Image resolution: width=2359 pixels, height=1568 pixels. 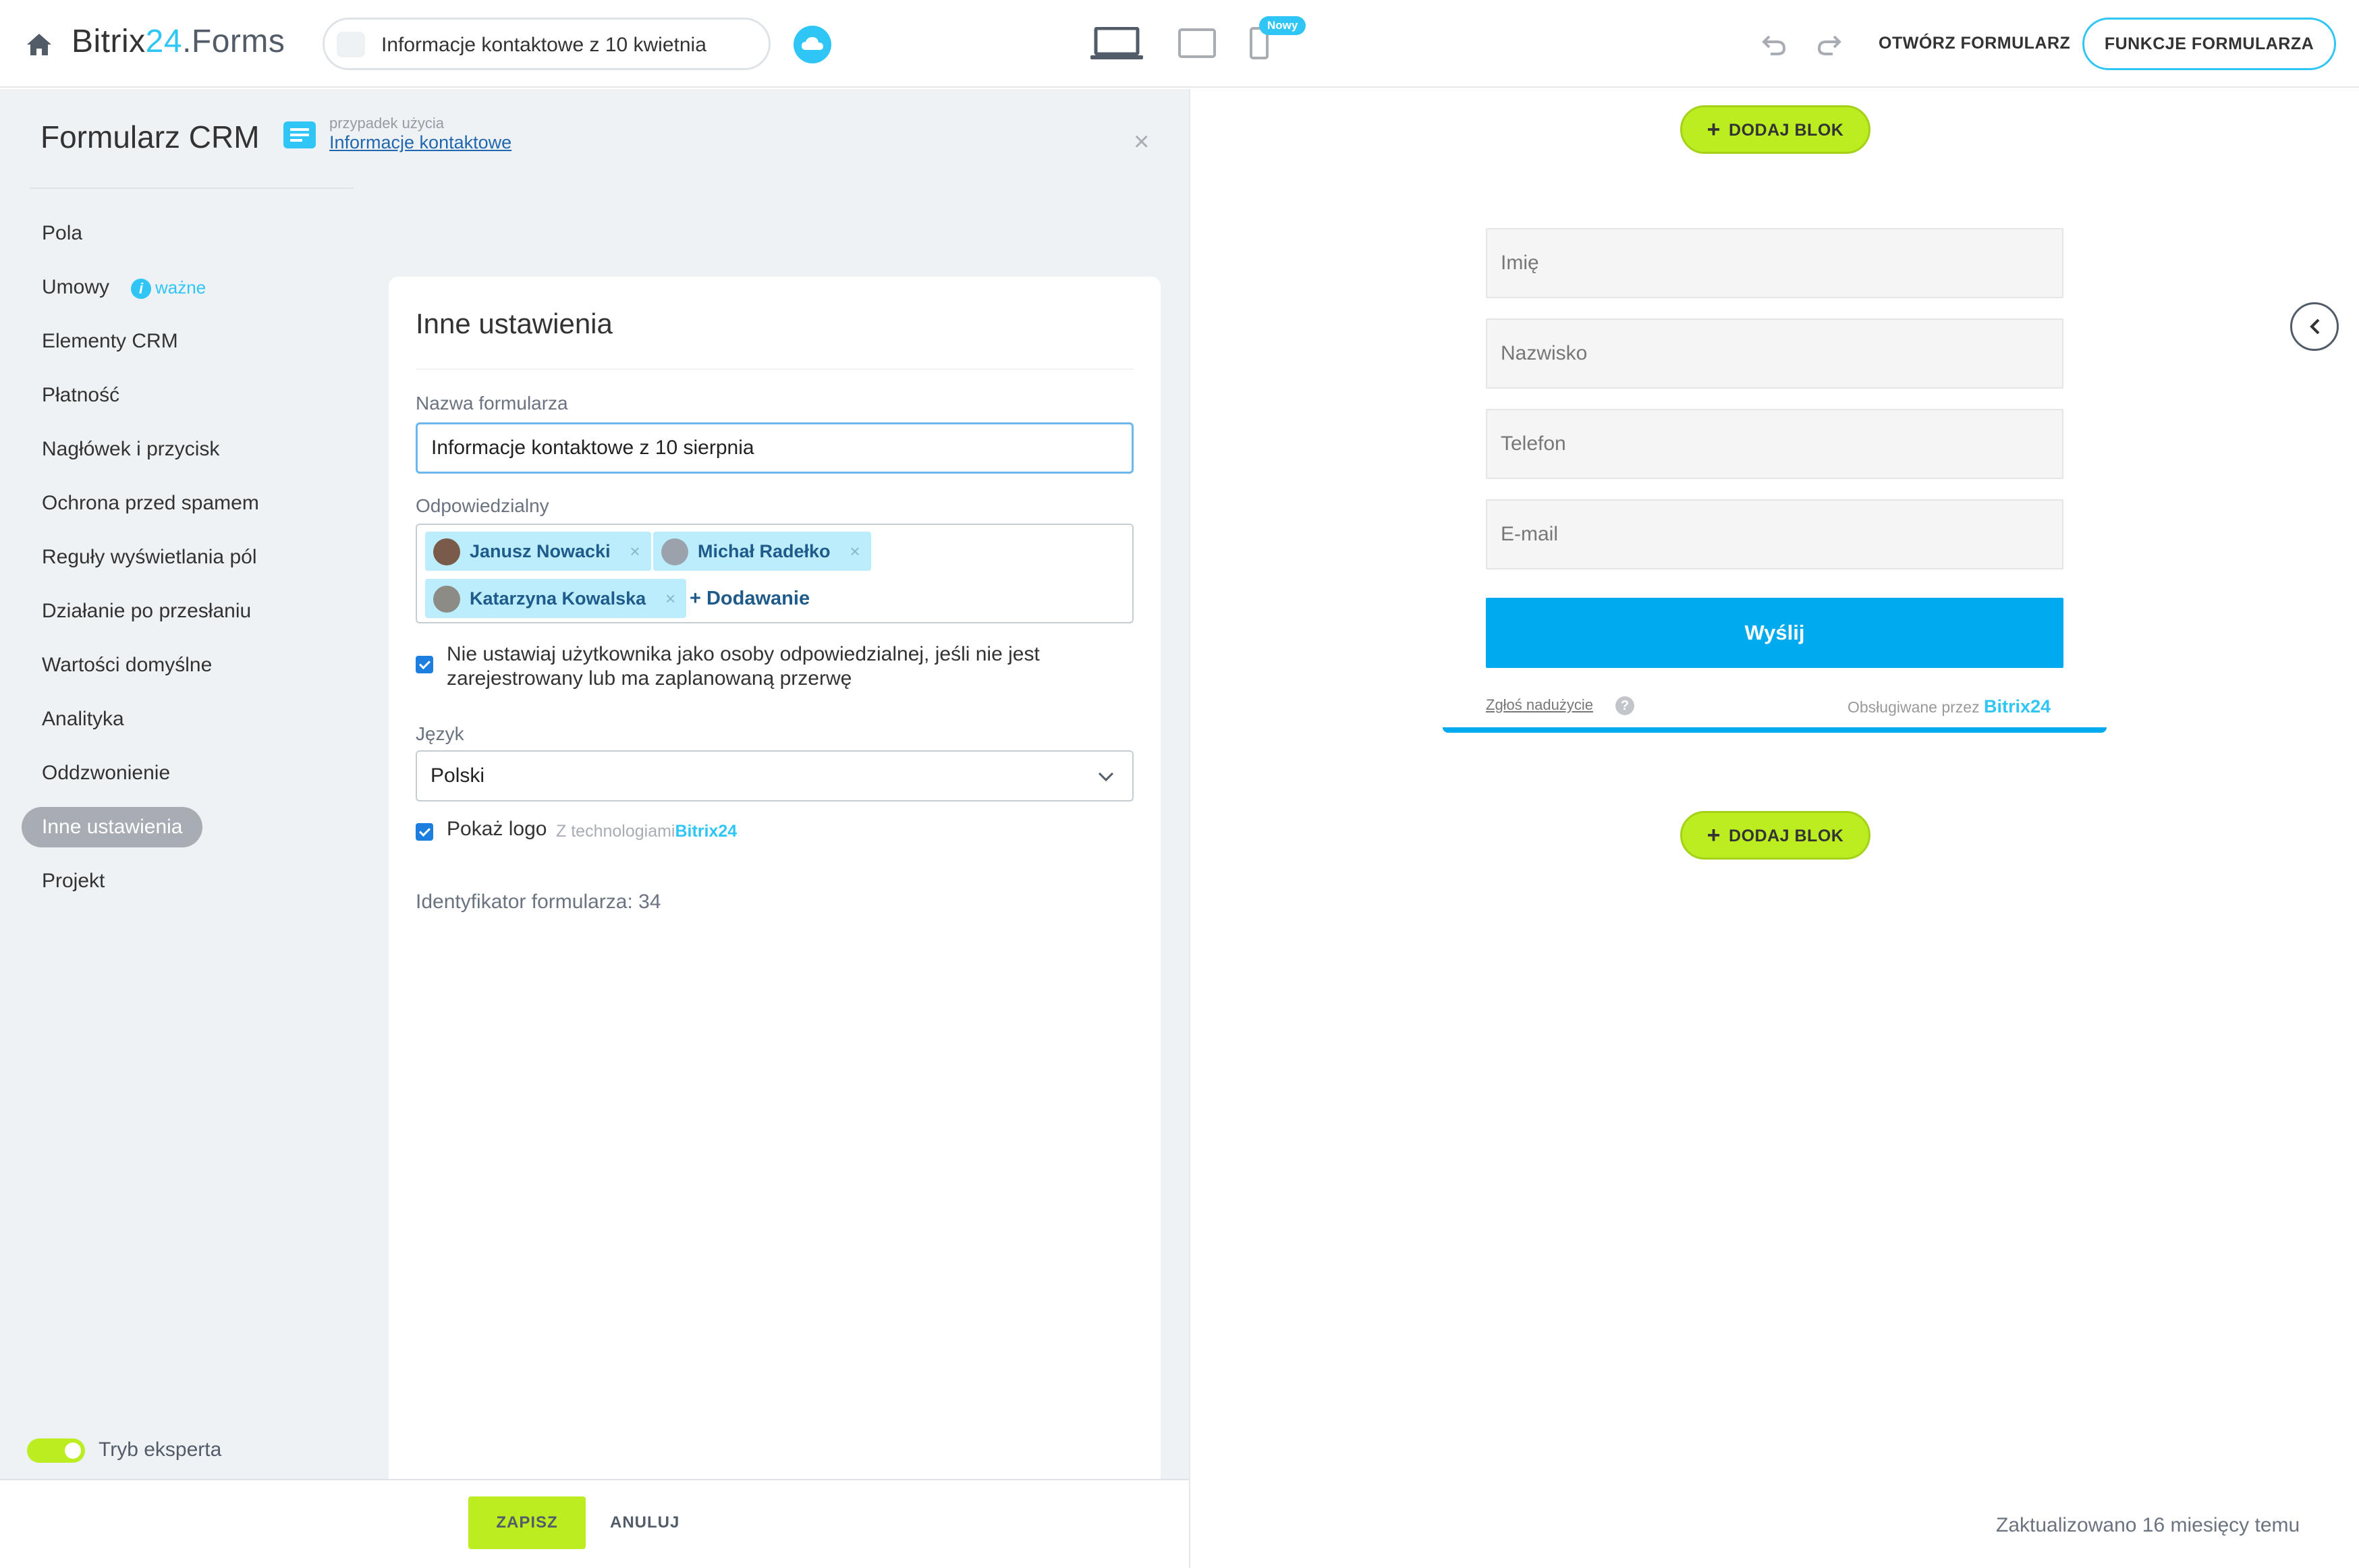 What do you see at coordinates (812, 44) in the screenshot?
I see `cloud-icon` at bounding box center [812, 44].